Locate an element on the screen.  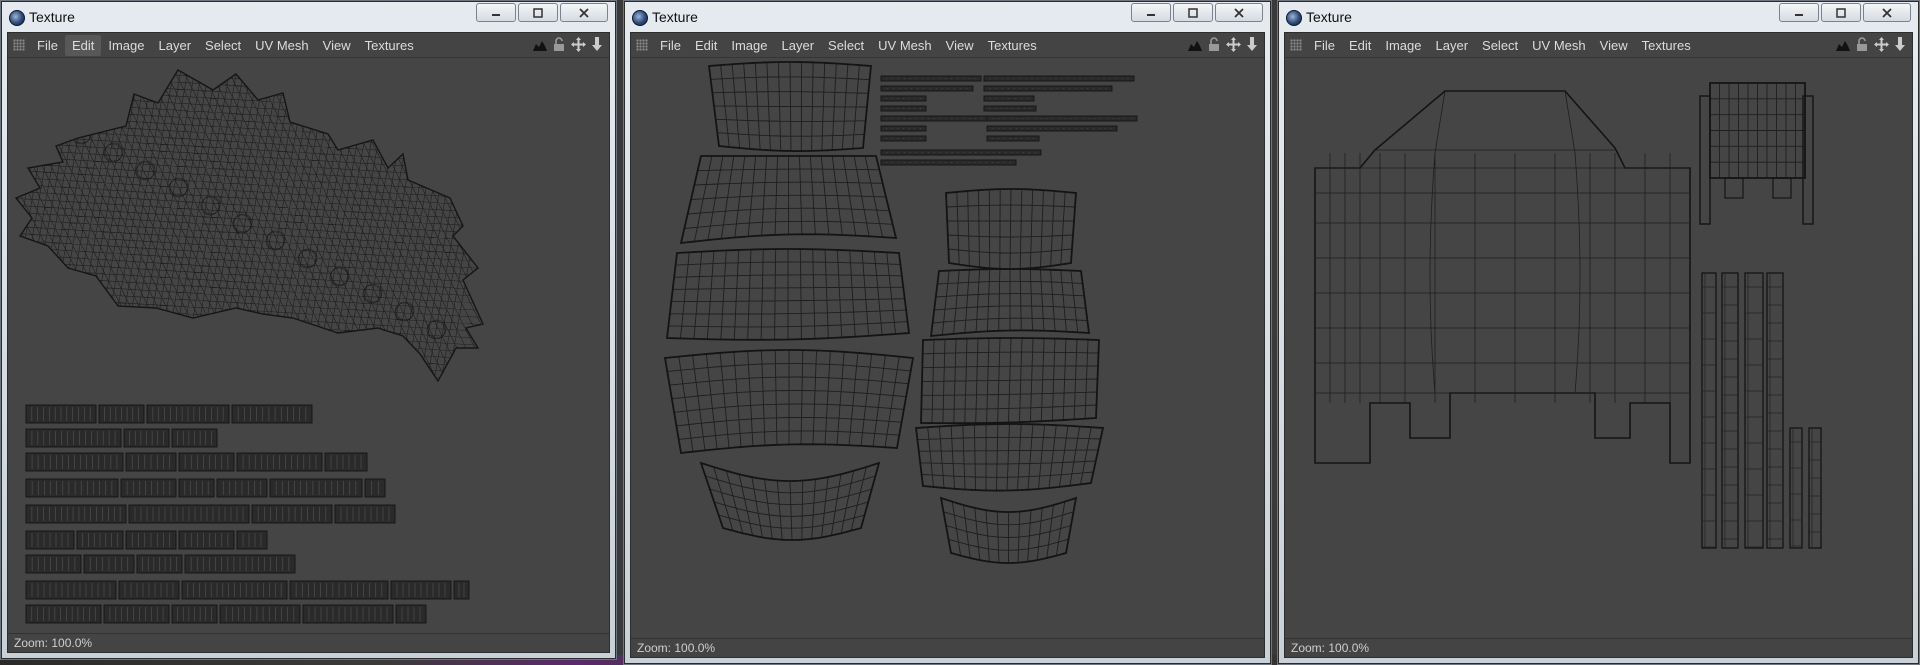
zoom-status: Zoom: 100.0% is located at coordinates (1330, 648).